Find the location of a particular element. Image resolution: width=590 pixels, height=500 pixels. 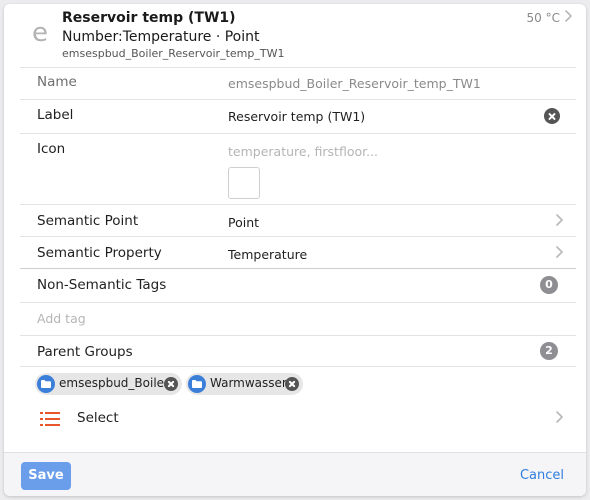

cancel-button: Cancel is located at coordinates (542, 475).